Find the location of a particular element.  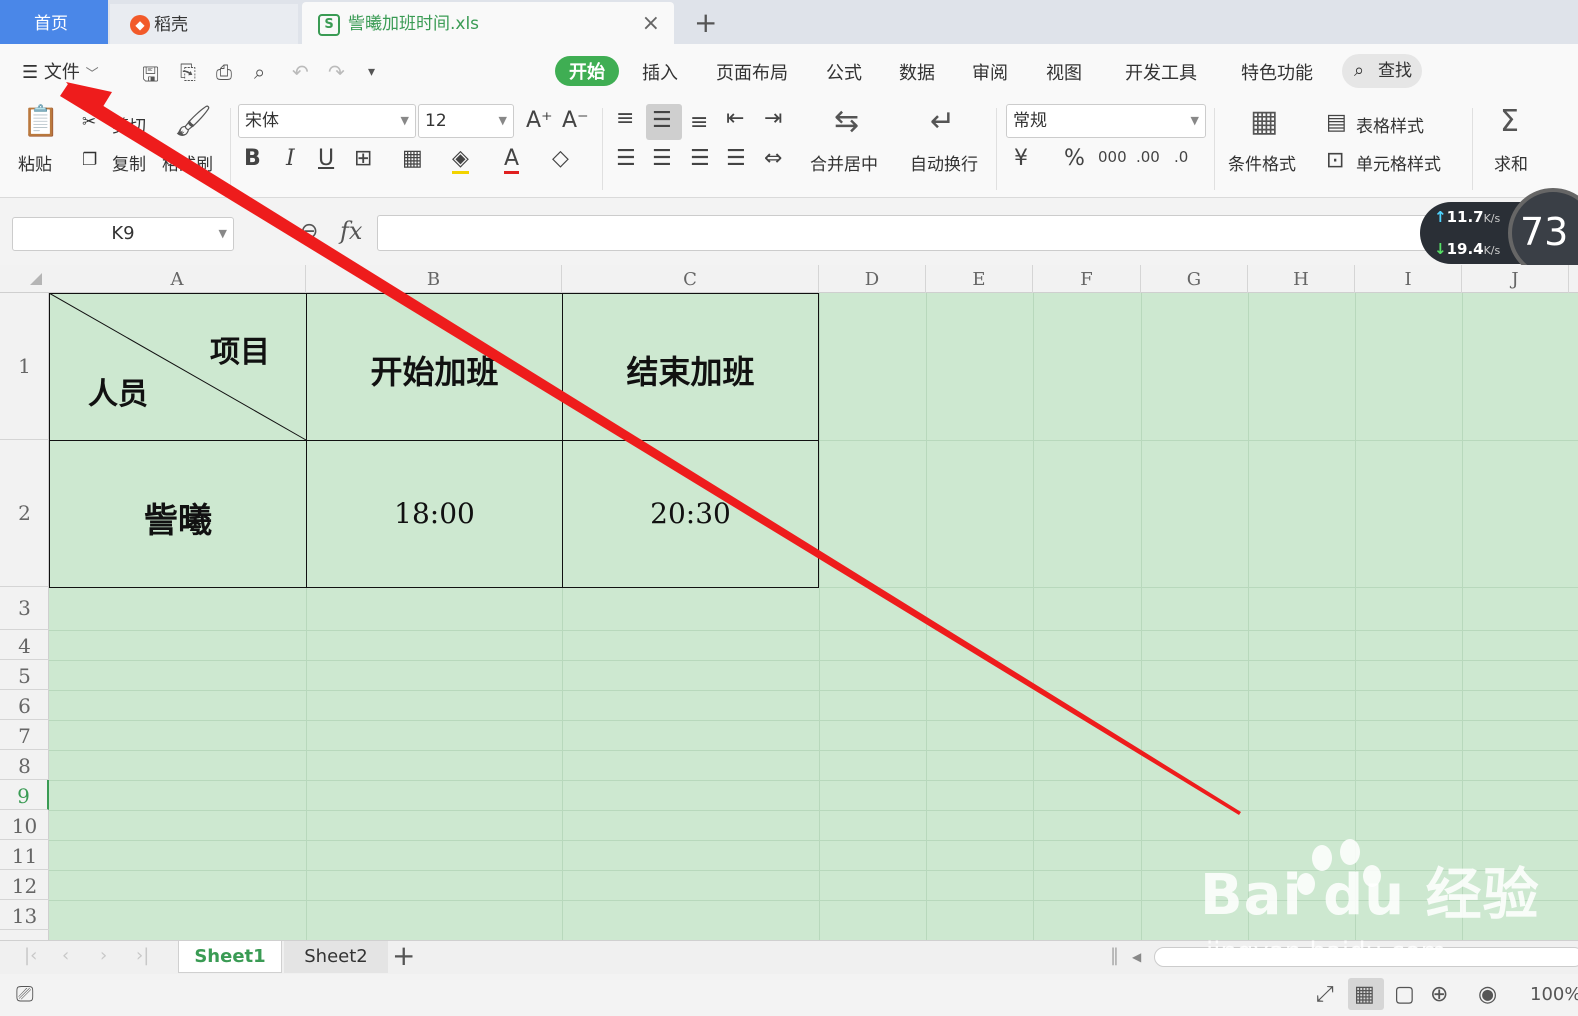

tab-insert: 插入 is located at coordinates (660, 72).